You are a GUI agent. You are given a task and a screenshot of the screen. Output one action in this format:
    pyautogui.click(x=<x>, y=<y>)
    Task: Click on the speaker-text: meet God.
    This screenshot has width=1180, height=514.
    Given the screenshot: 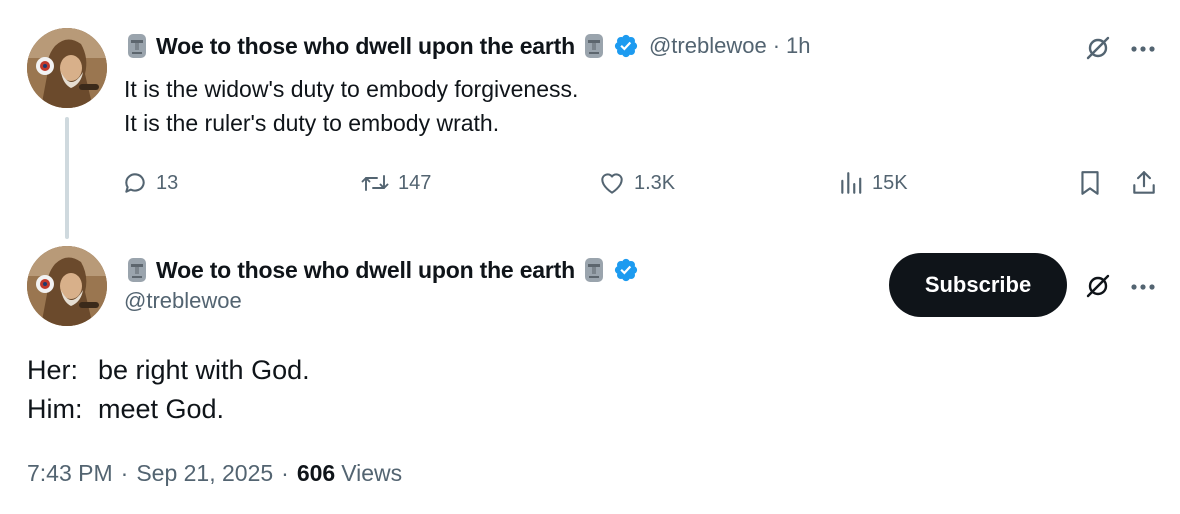 What is the action you would take?
    pyautogui.click(x=161, y=409)
    